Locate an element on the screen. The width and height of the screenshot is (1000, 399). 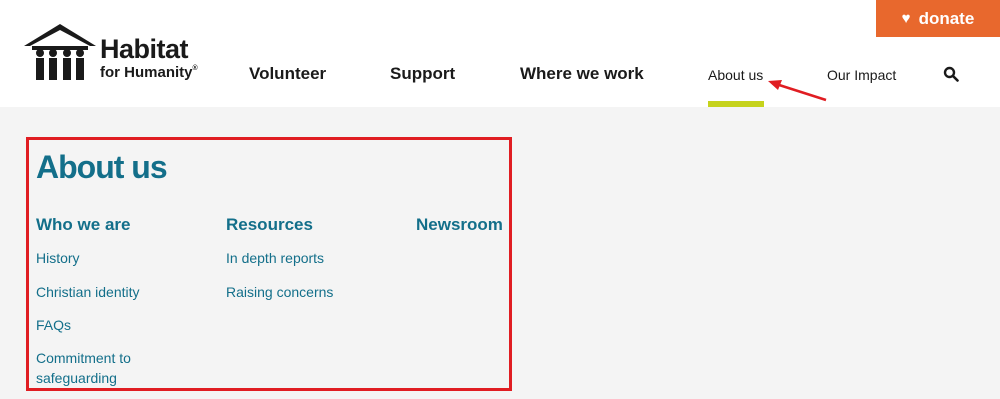
column-heading-newsroom: Newsroom is located at coordinates (459, 225).